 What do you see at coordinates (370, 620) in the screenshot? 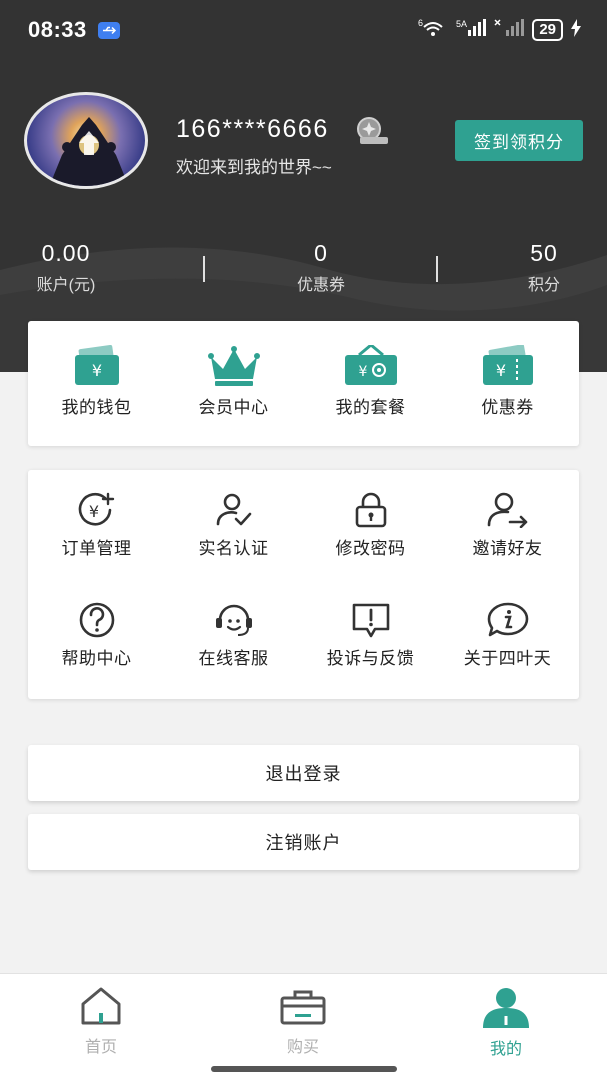
I see `feedback-icon` at bounding box center [370, 620].